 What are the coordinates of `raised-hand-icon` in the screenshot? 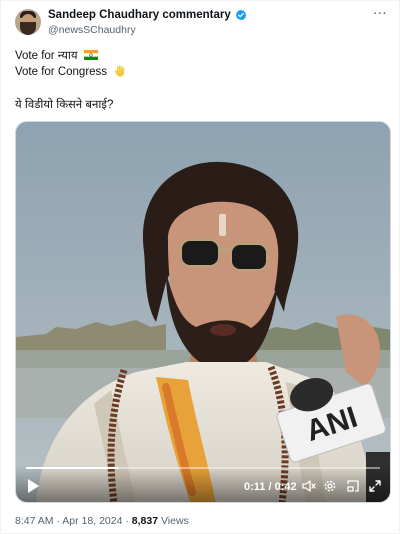 It's located at (120, 71).